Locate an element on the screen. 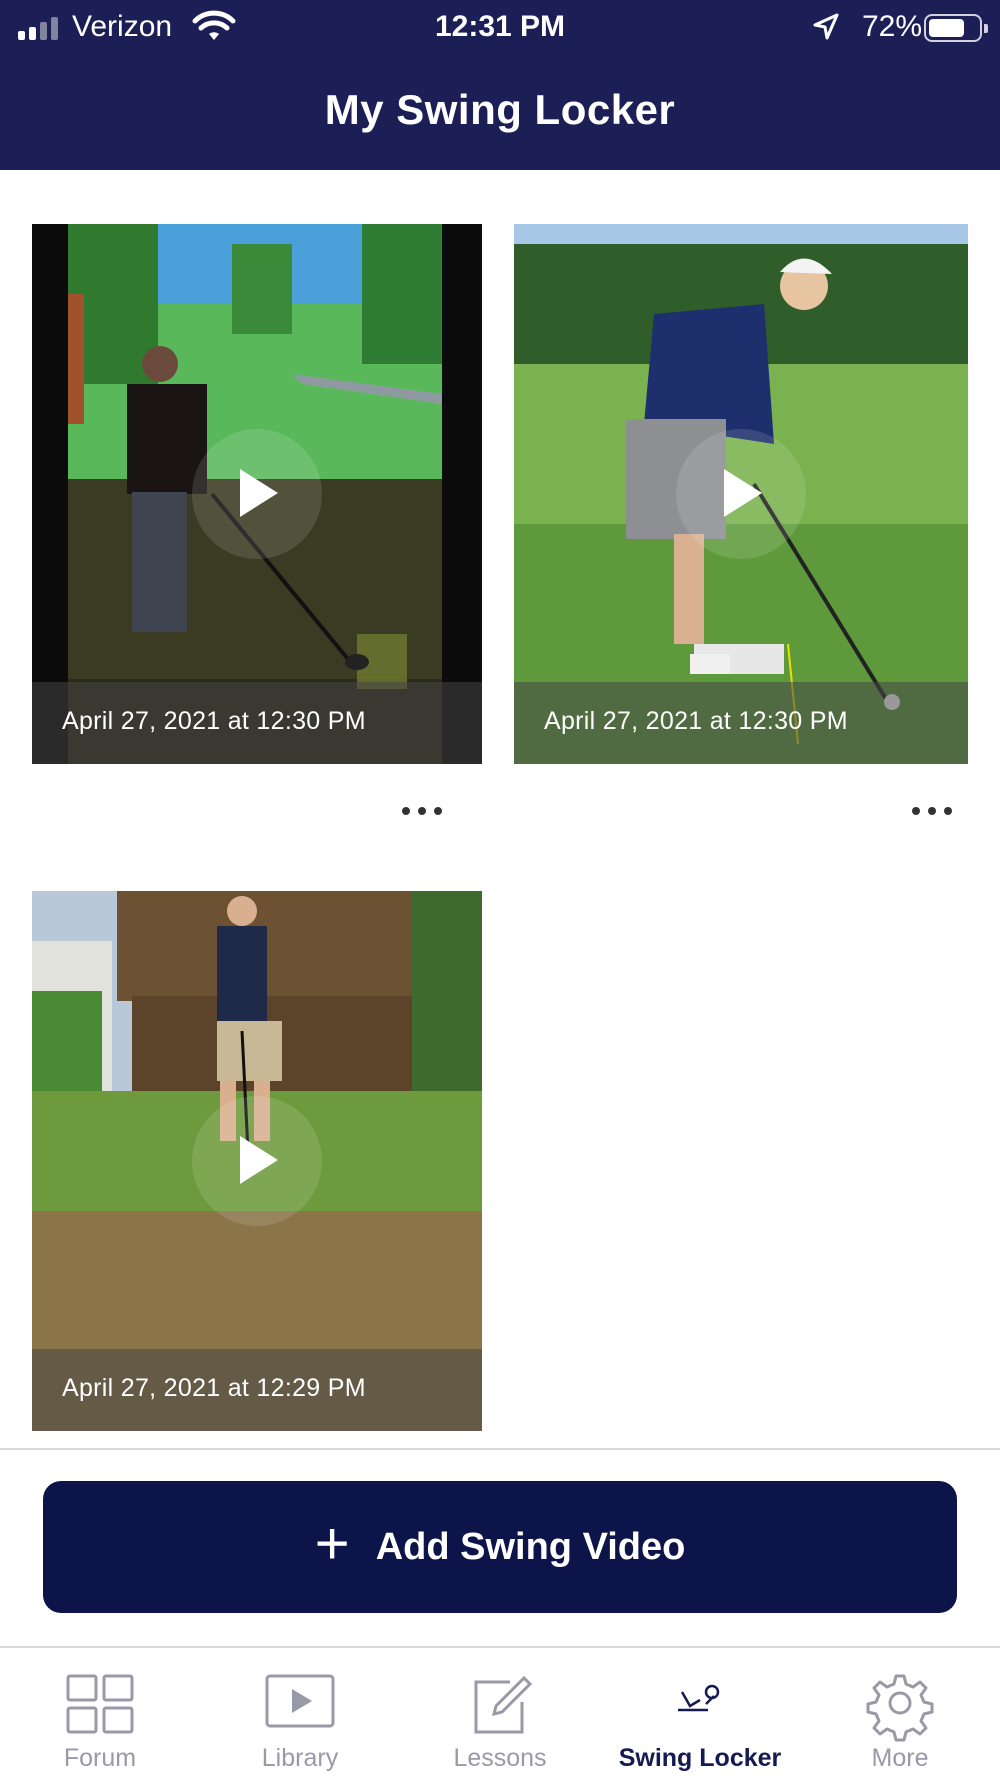 The image size is (1000, 1778). tab-label: Lessons is located at coordinates (500, 1758).